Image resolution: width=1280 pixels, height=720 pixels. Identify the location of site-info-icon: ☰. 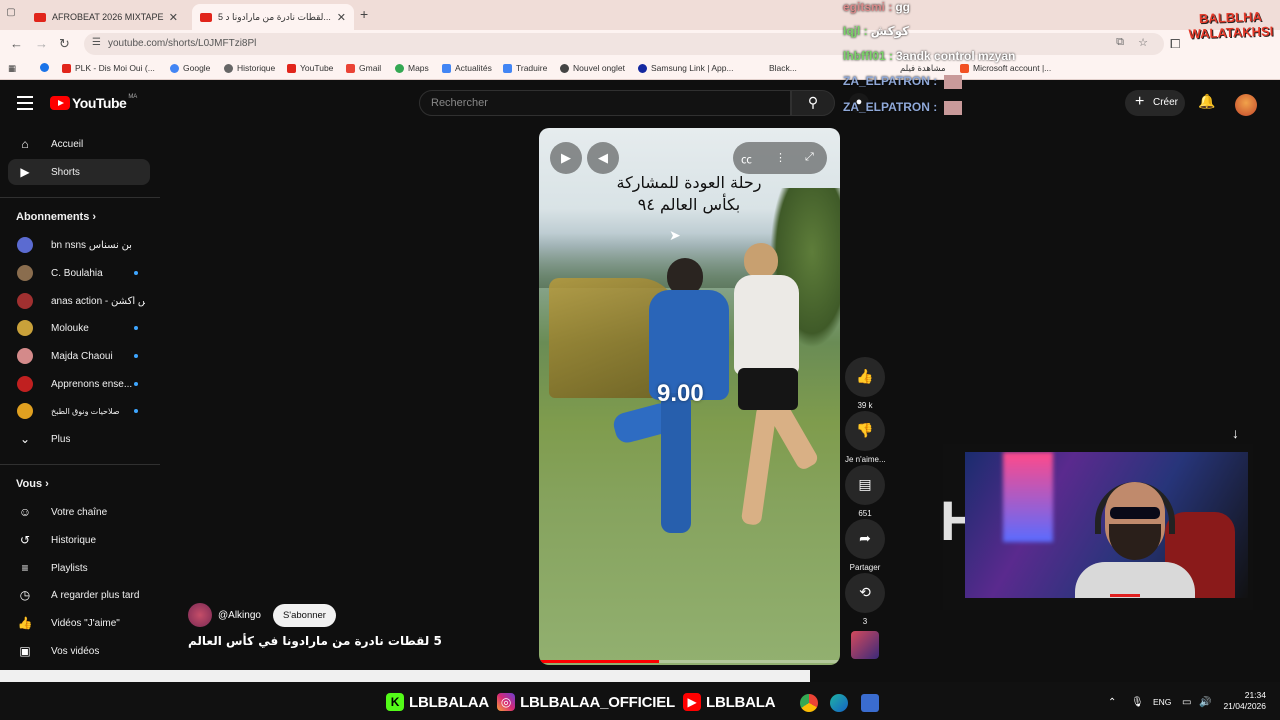
(96, 42).